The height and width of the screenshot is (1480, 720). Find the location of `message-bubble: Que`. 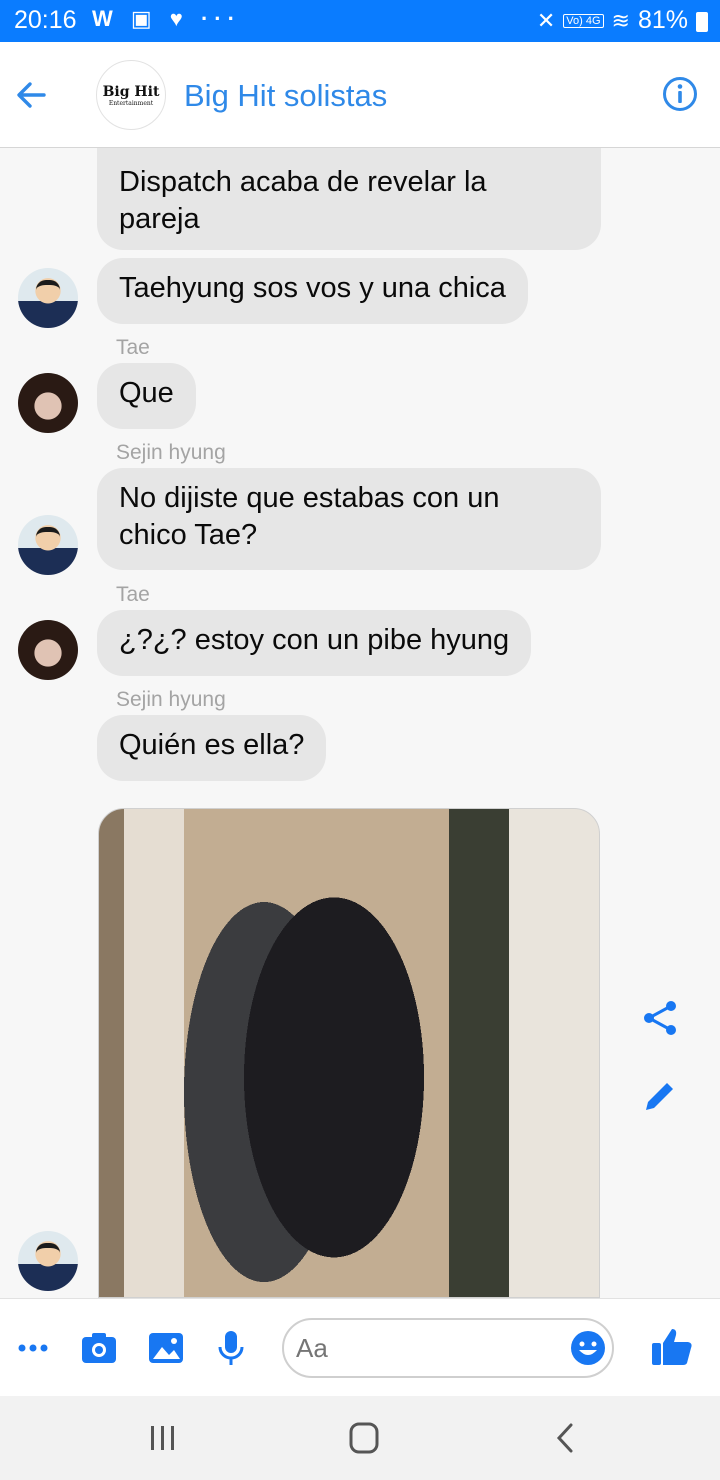

message-bubble: Que is located at coordinates (146, 396).